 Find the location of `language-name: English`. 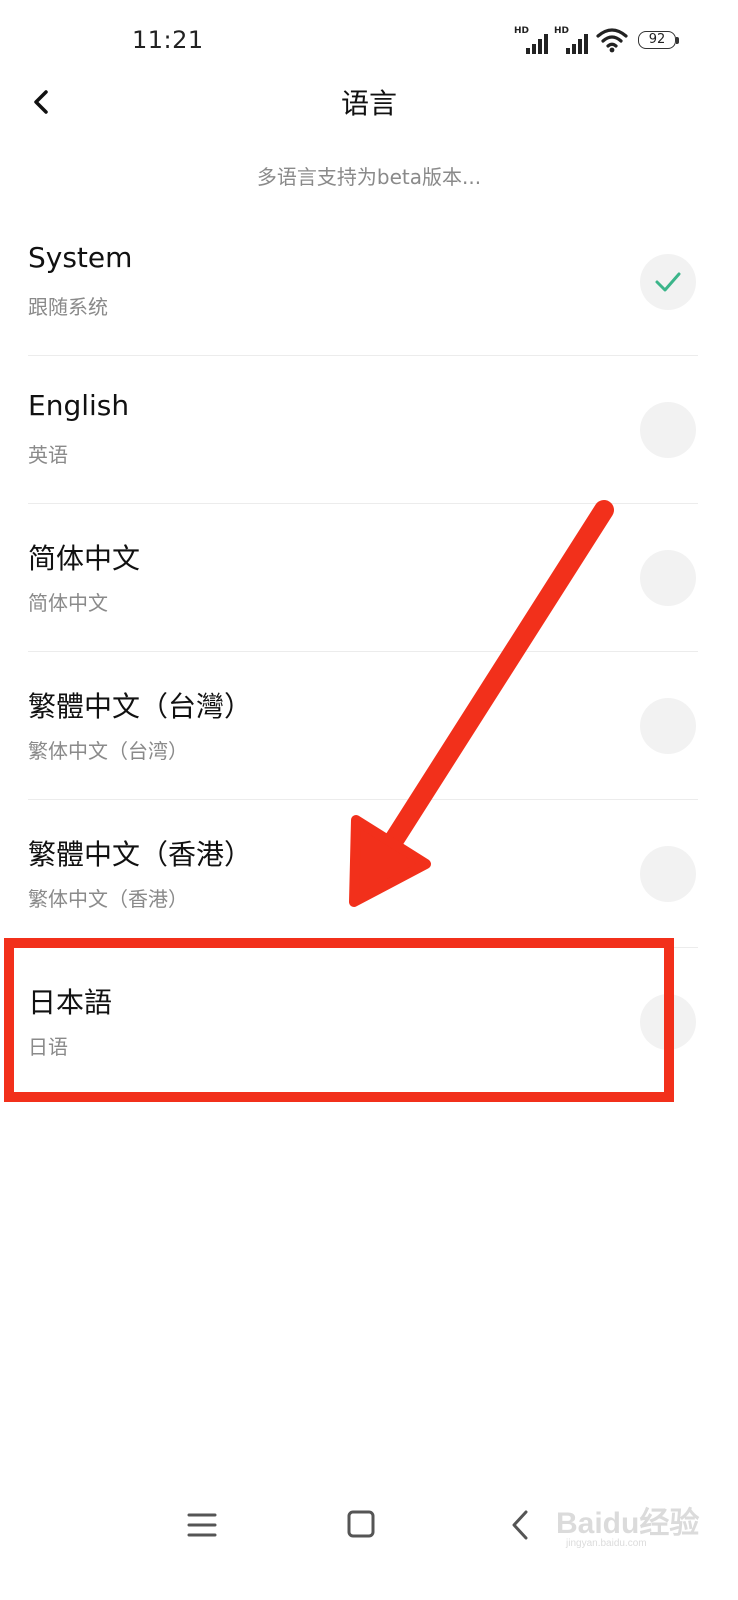

language-name: English is located at coordinates (79, 405).